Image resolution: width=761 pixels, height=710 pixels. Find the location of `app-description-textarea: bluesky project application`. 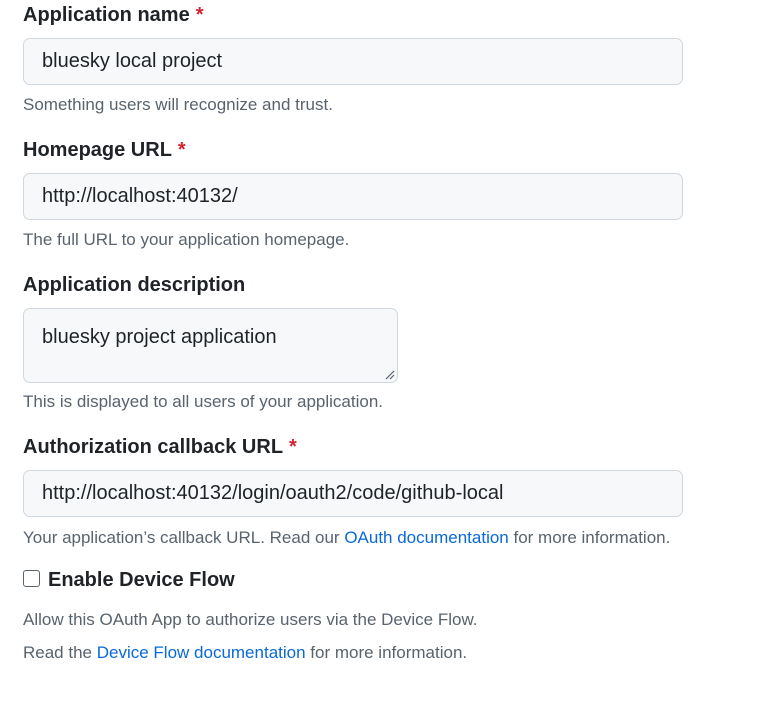

app-description-textarea: bluesky project application is located at coordinates (210, 345).